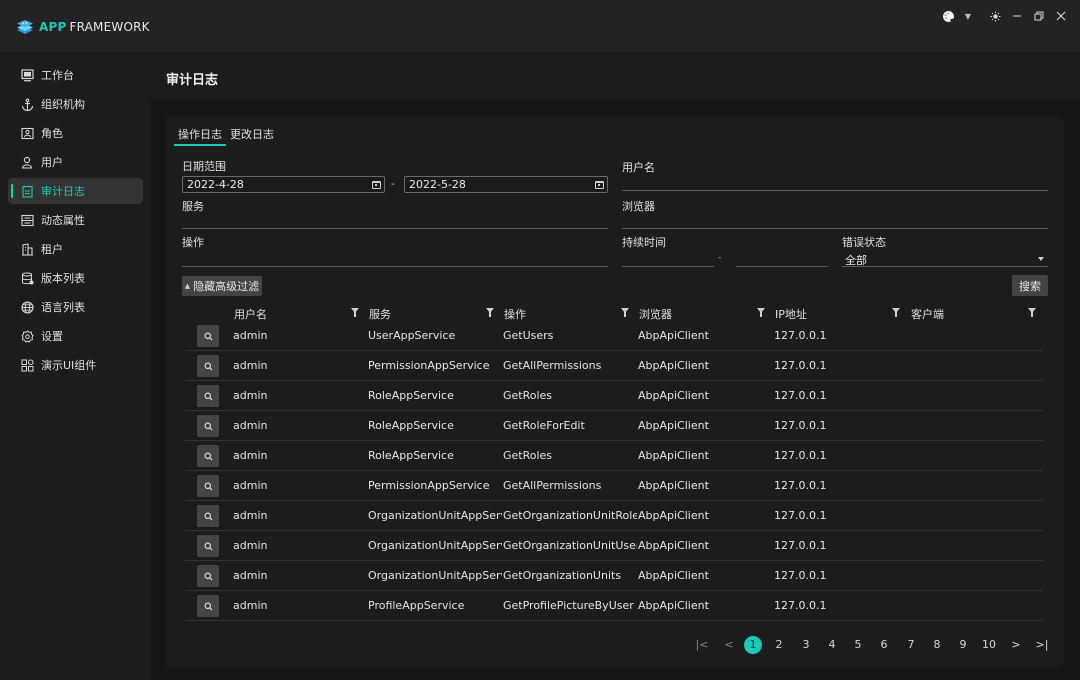  Describe the element at coordinates (673, 395) in the screenshot. I see `cell-browser: AbpApiClient` at that location.